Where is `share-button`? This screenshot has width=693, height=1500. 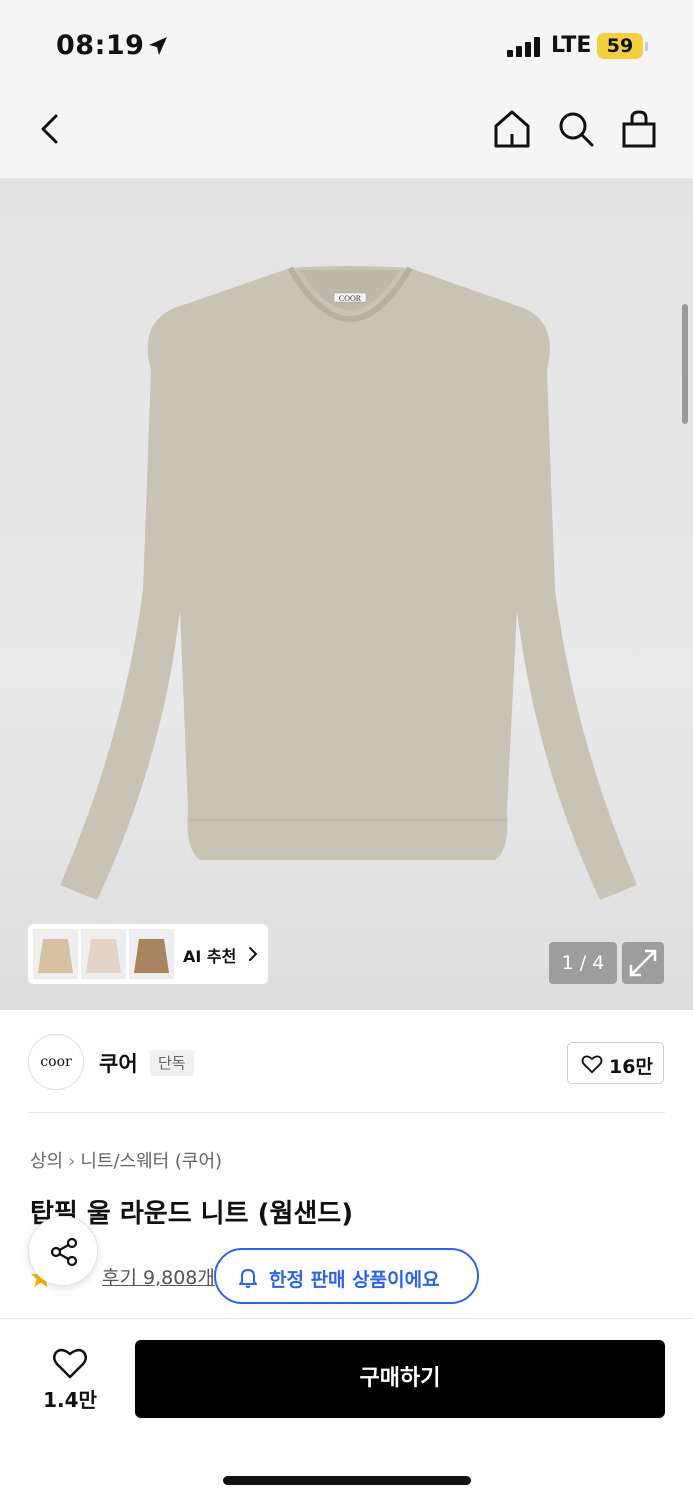
share-button is located at coordinates (63, 1251).